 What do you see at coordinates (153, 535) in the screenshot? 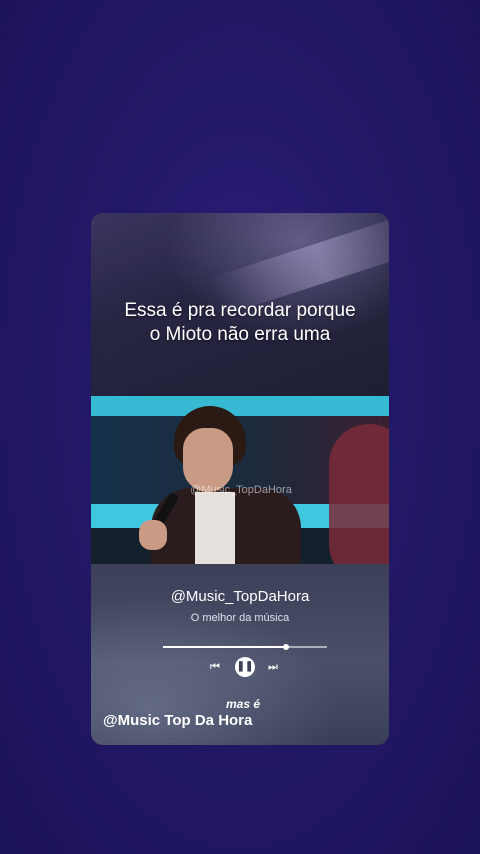
I see `singer-hand` at bounding box center [153, 535].